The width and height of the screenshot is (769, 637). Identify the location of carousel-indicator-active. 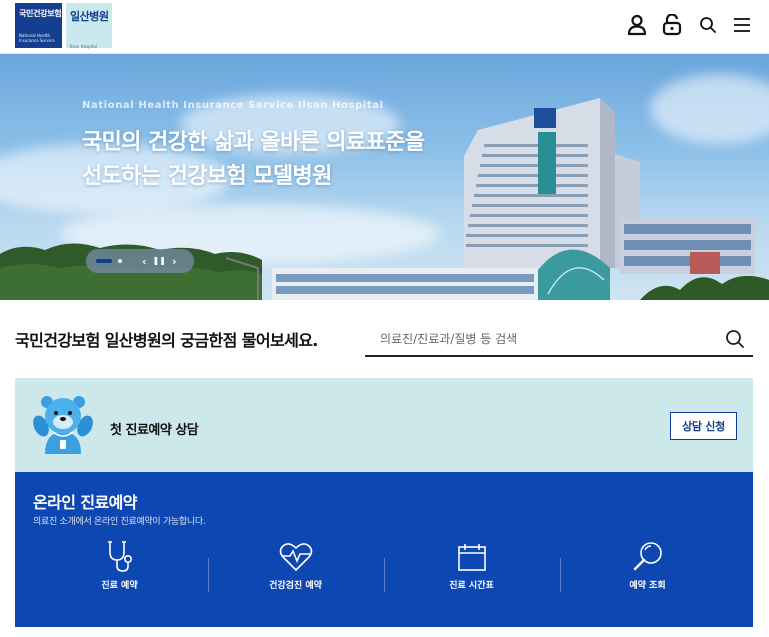
(104, 261).